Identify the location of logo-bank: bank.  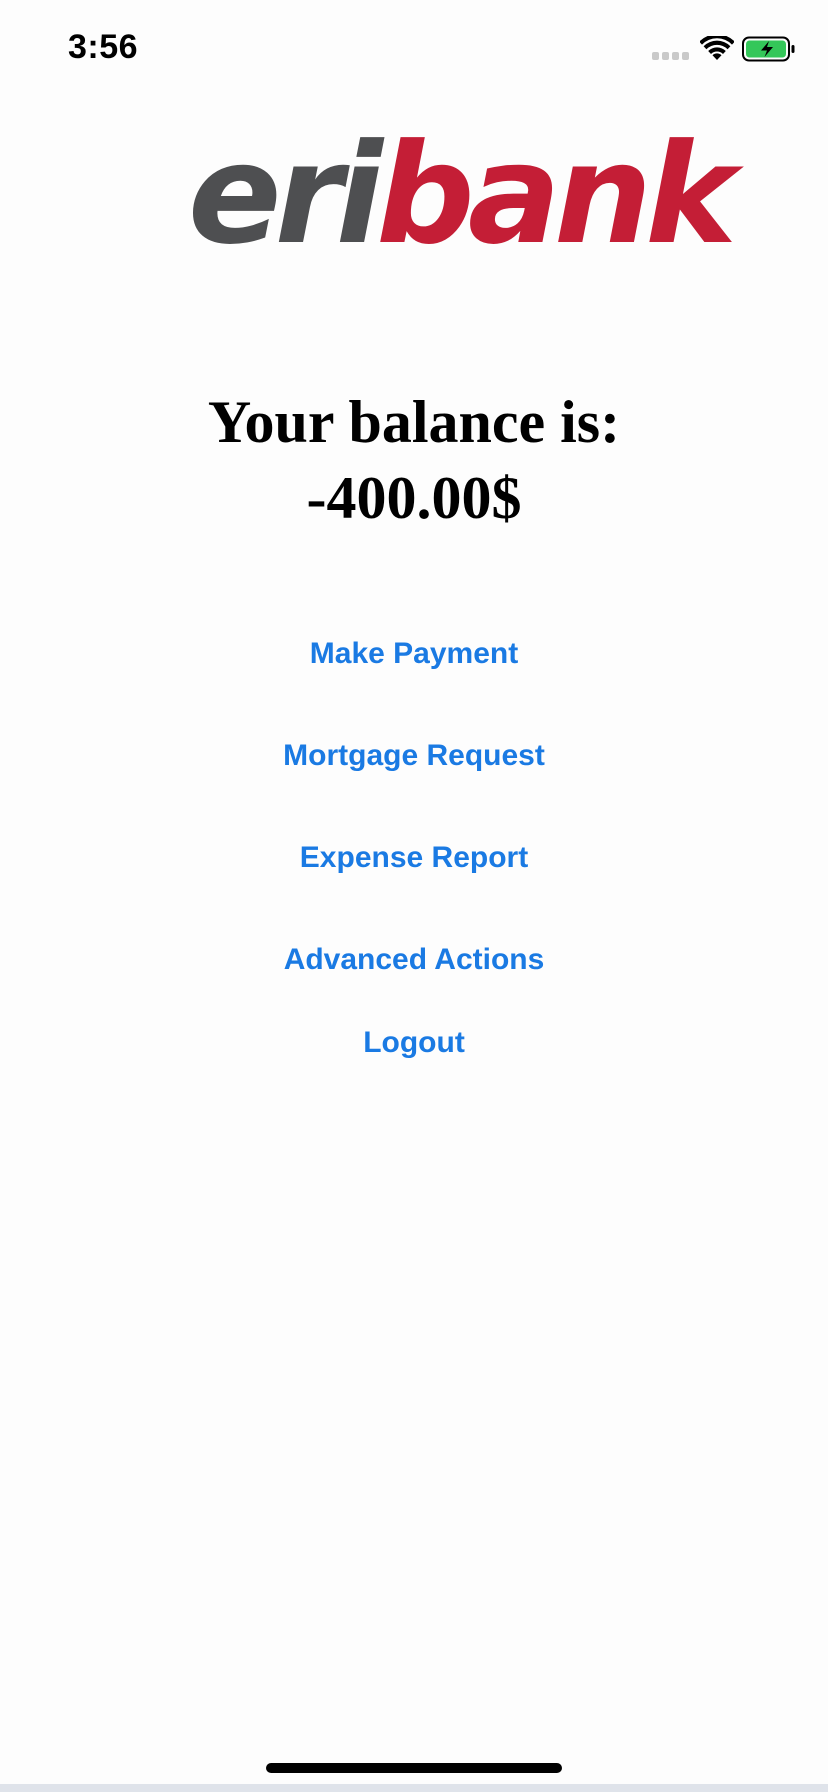
(556, 194).